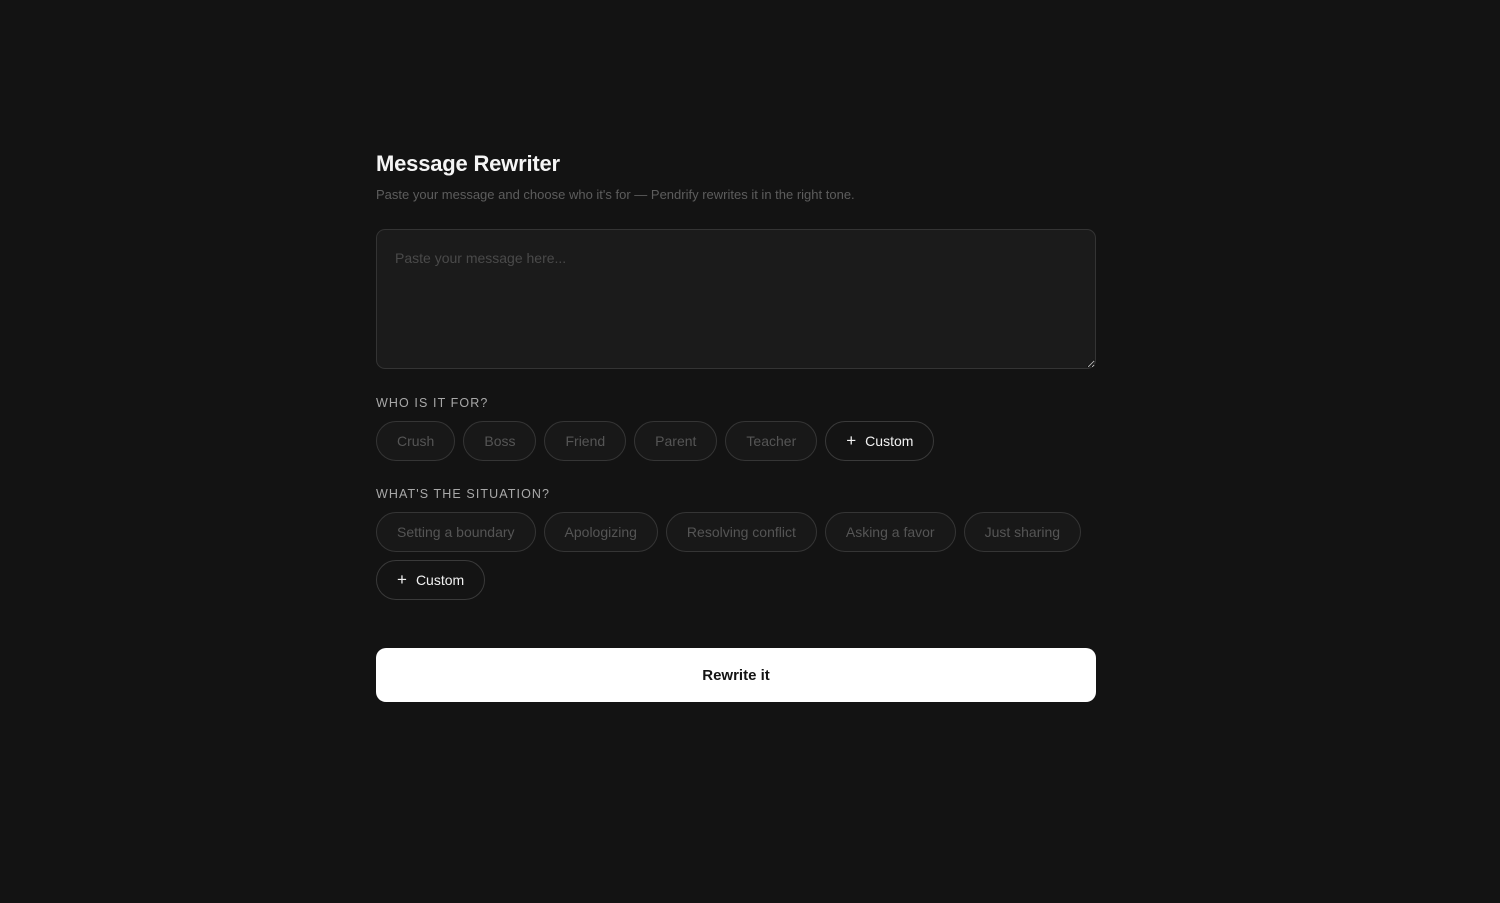 Image resolution: width=1500 pixels, height=903 pixels. I want to click on recipient-custom-button: + Custom, so click(880, 441).